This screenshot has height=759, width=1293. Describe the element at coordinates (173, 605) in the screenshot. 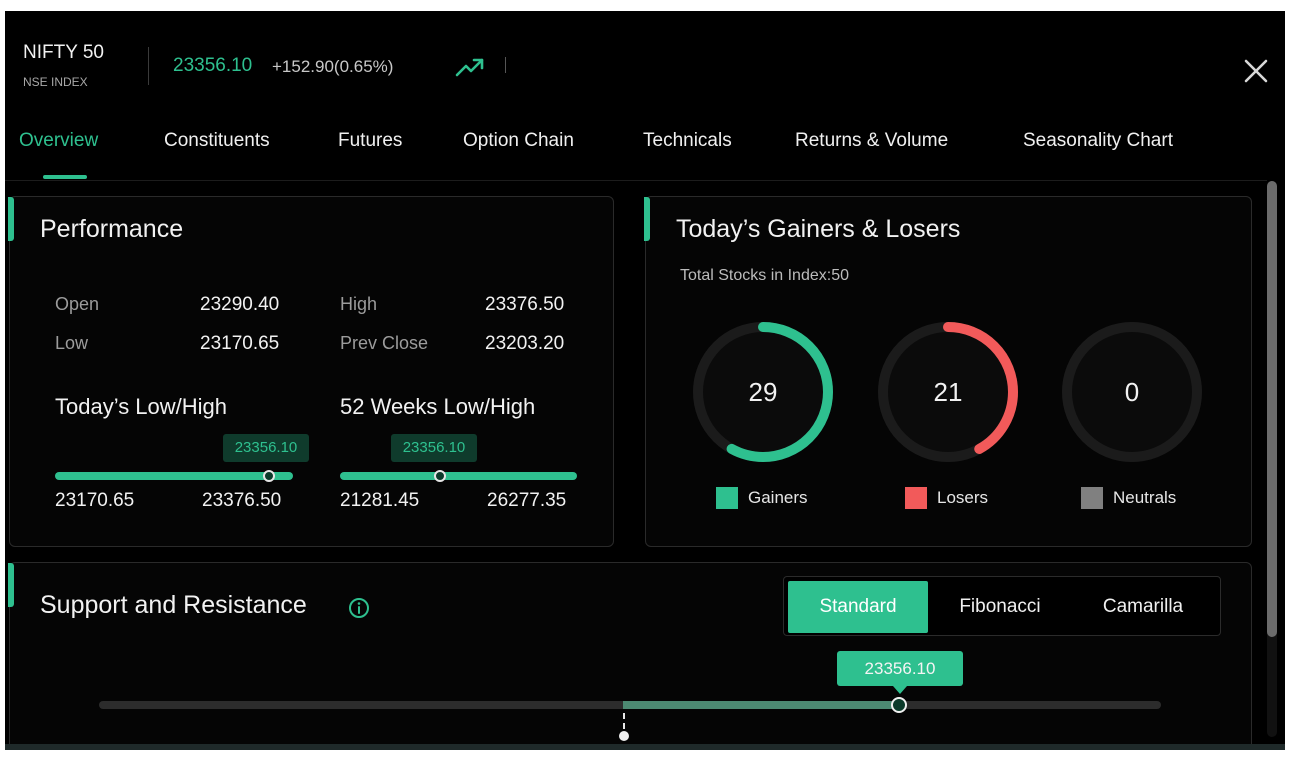

I see `support-resistance-title: Support and Resistance` at that location.